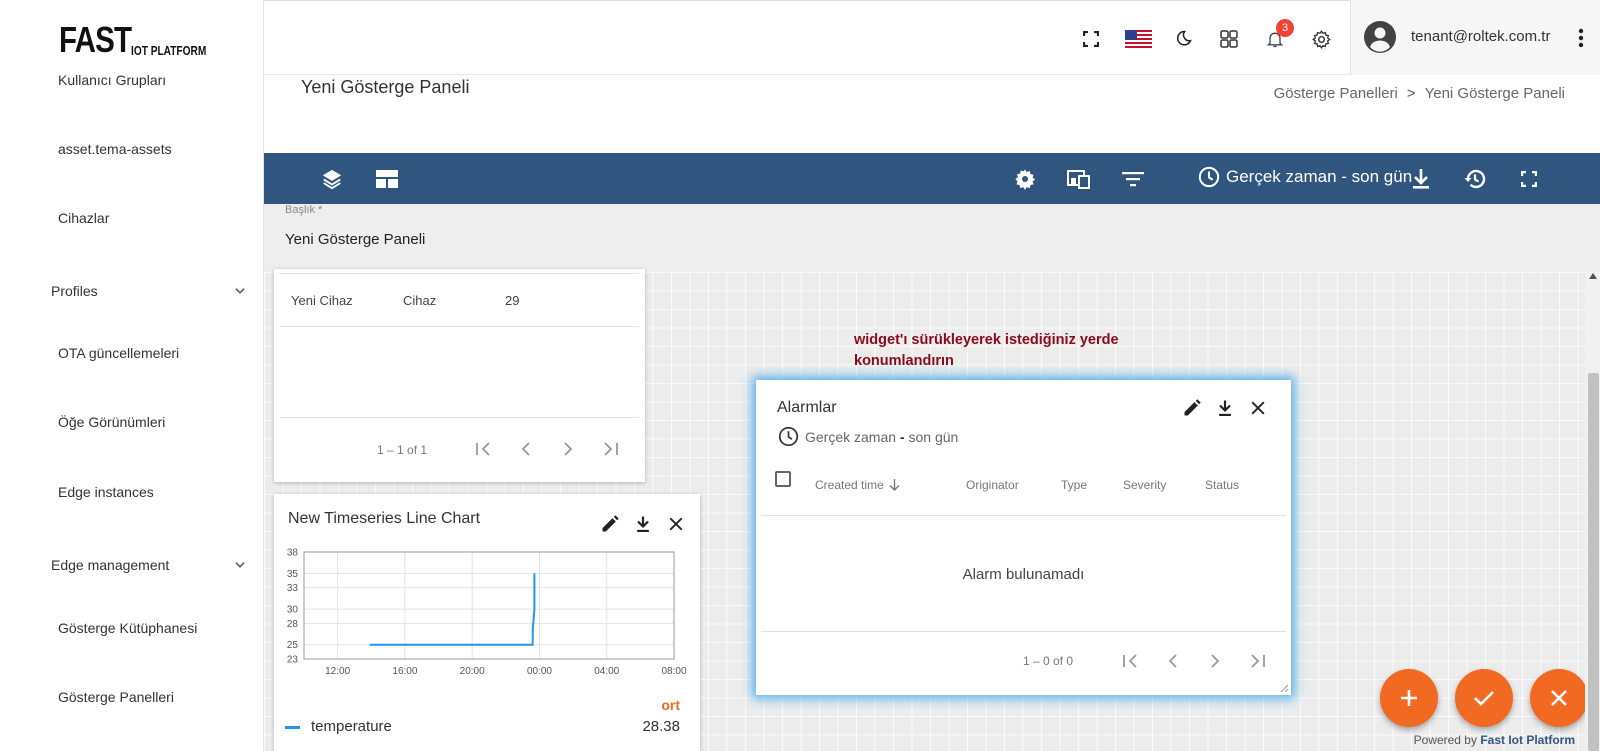  What do you see at coordinates (106, 492) in the screenshot?
I see `sidebar-item-edge-instances: Edge instances` at bounding box center [106, 492].